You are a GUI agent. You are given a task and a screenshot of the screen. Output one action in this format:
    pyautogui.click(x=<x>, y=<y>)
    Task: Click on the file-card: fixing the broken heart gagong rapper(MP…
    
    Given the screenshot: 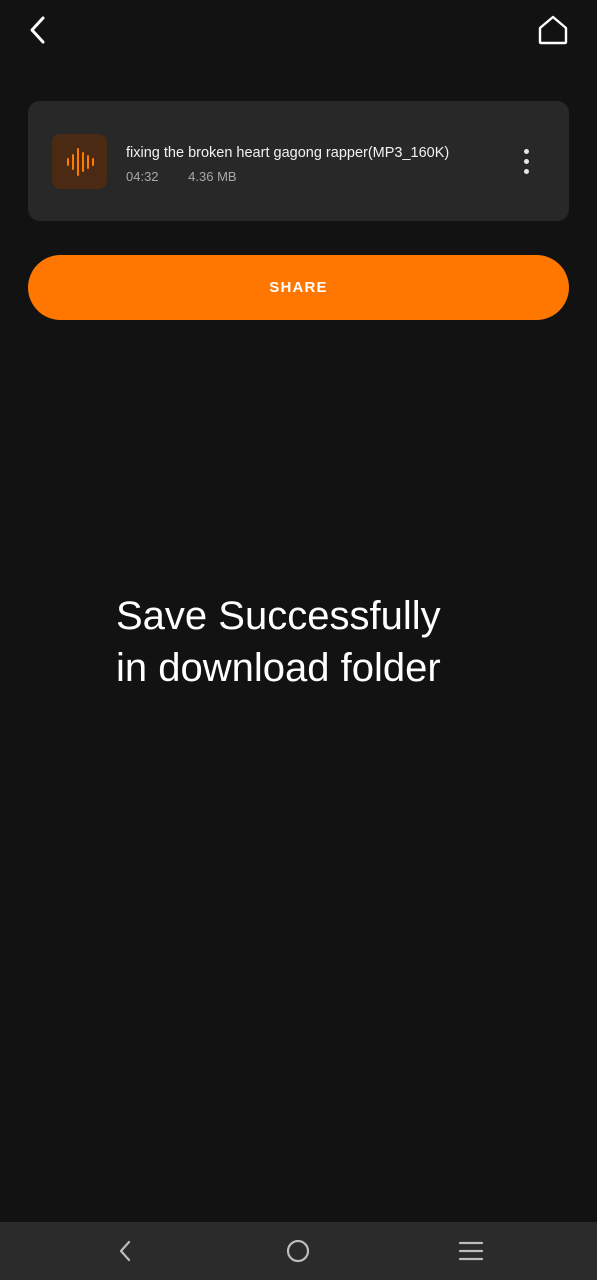 What is the action you would take?
    pyautogui.click(x=298, y=161)
    